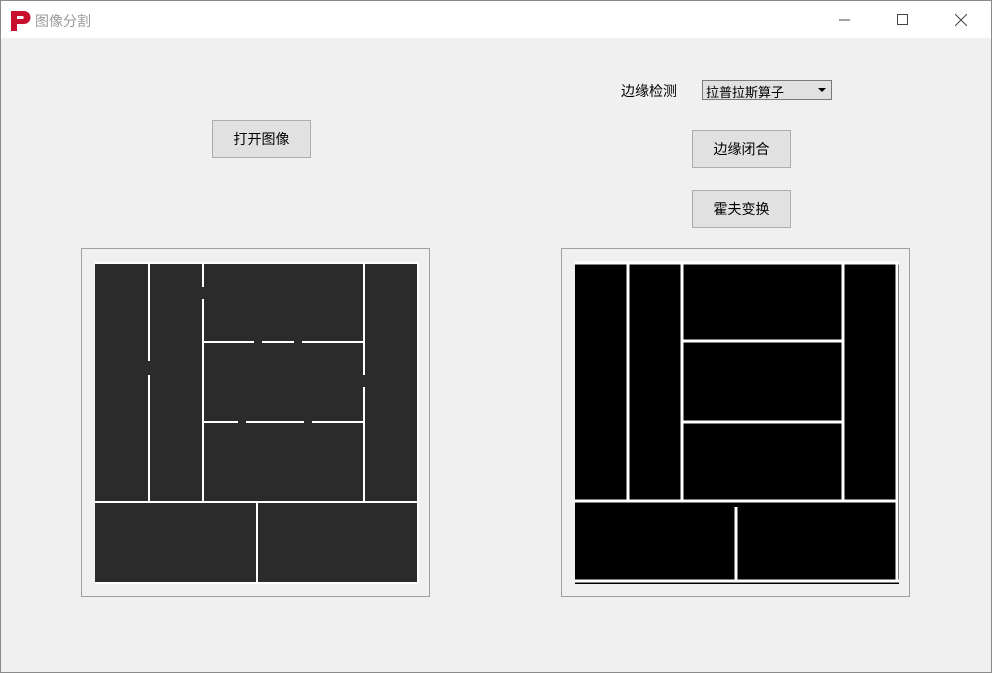 This screenshot has width=992, height=673. I want to click on minimize-icon, so click(844, 19).